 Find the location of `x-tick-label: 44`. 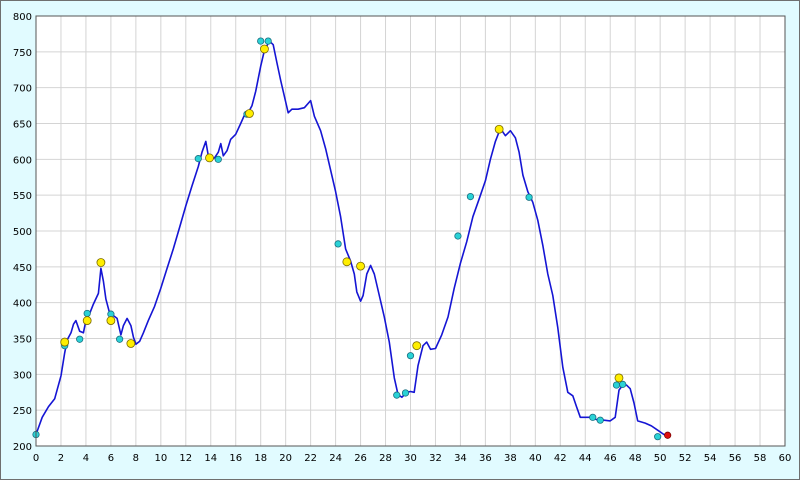

x-tick-label: 44 is located at coordinates (585, 458).